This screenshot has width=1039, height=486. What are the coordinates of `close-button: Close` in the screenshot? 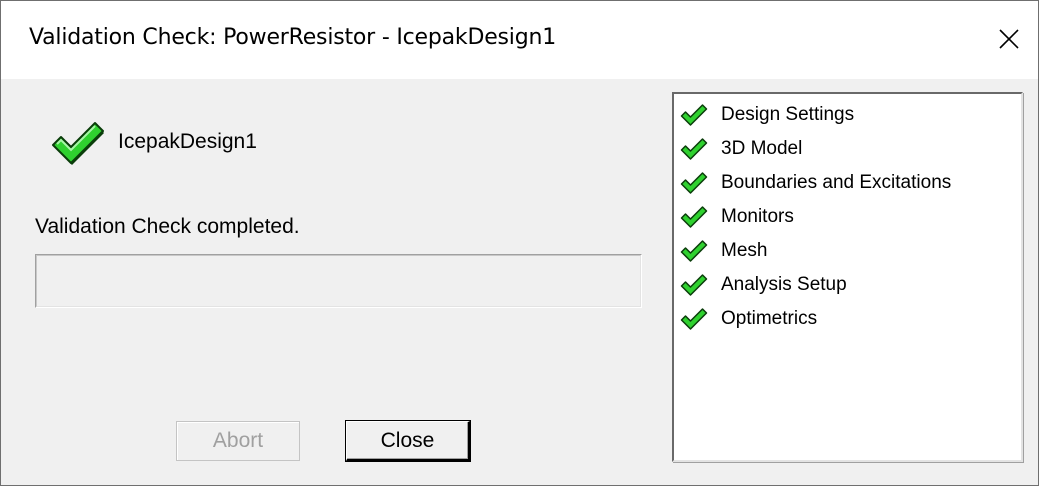 It's located at (408, 441).